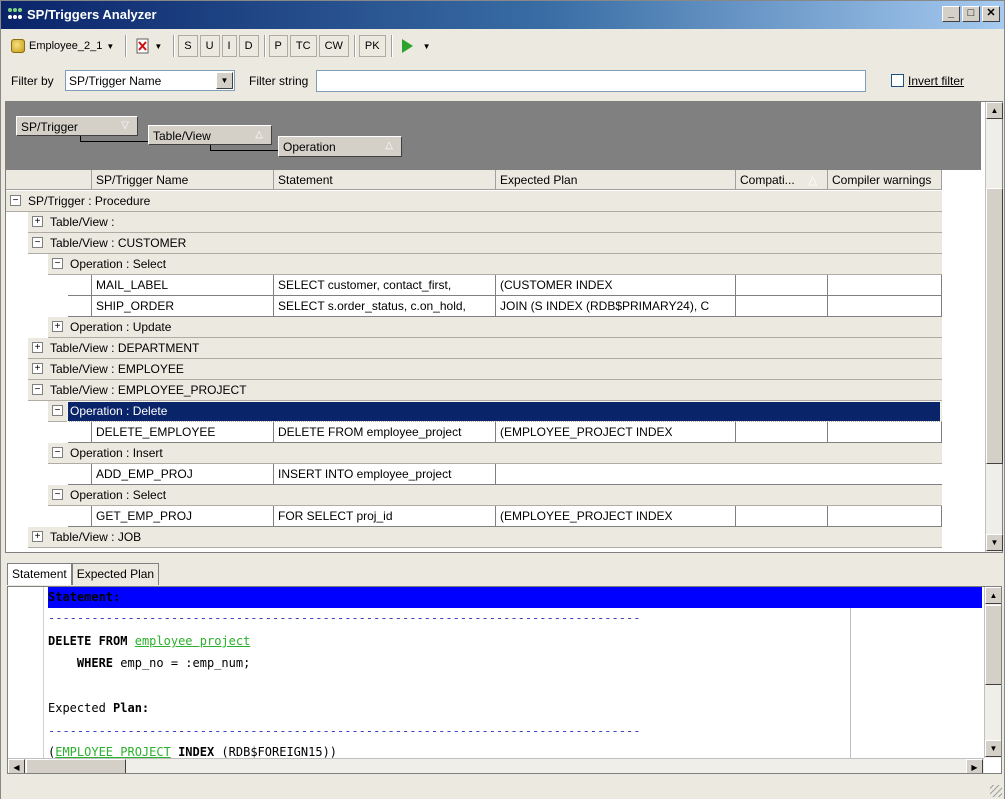  Describe the element at coordinates (485, 390) in the screenshot. I see `group-row-table-view: − Table/View : EMPLOYEE_PROJECT` at that location.